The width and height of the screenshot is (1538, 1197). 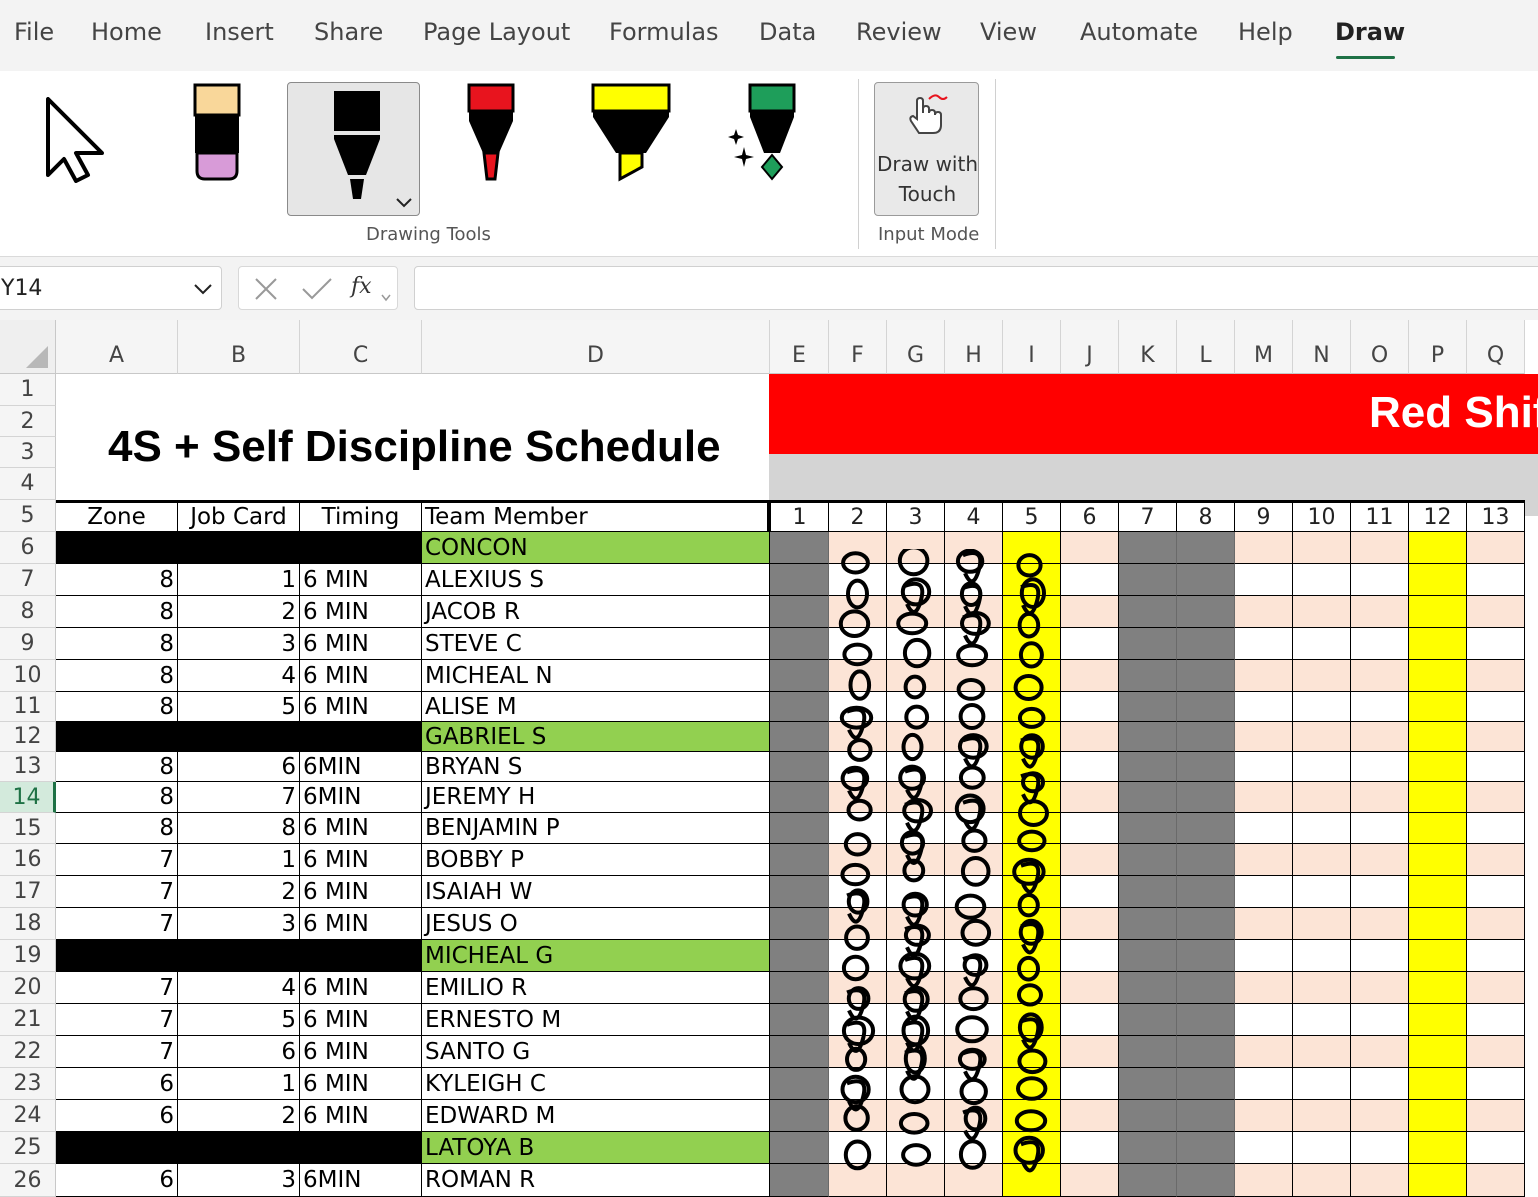 I want to click on menu-draw: Draw, so click(x=1370, y=32).